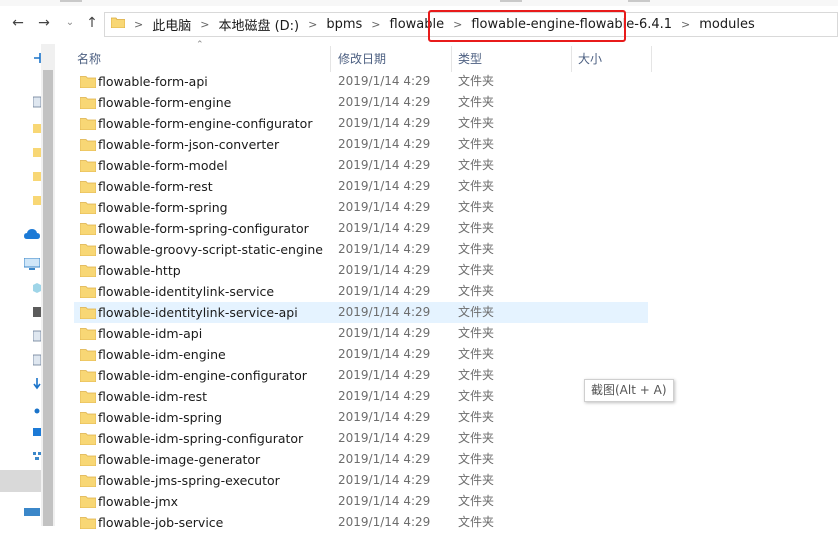  I want to click on file-row: flowable-form-model 2019/1/14 4:29 文件夹, so click(358, 165).